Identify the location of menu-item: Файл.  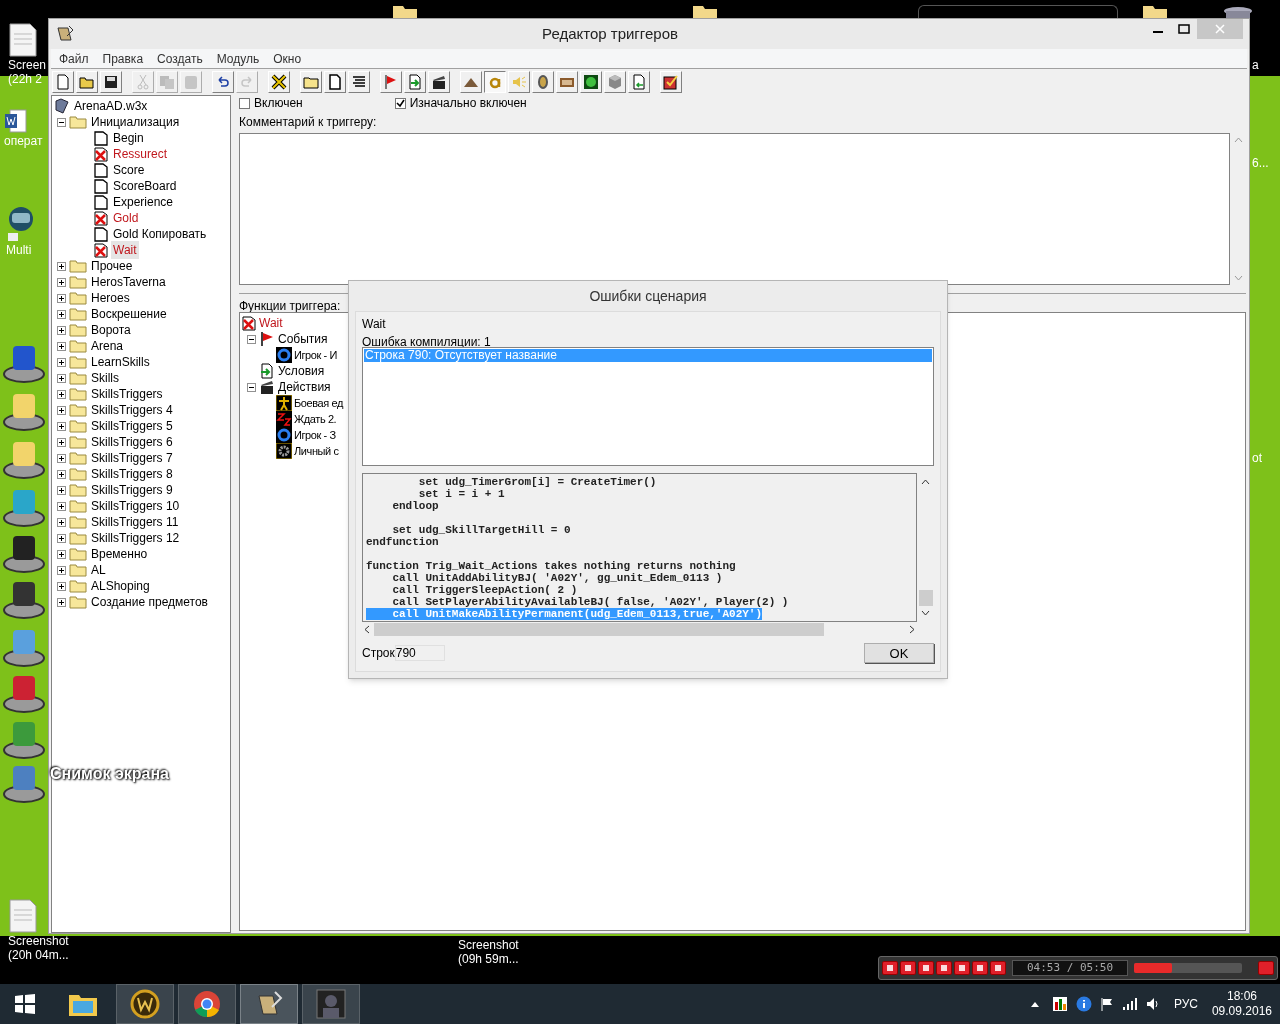
(74, 58).